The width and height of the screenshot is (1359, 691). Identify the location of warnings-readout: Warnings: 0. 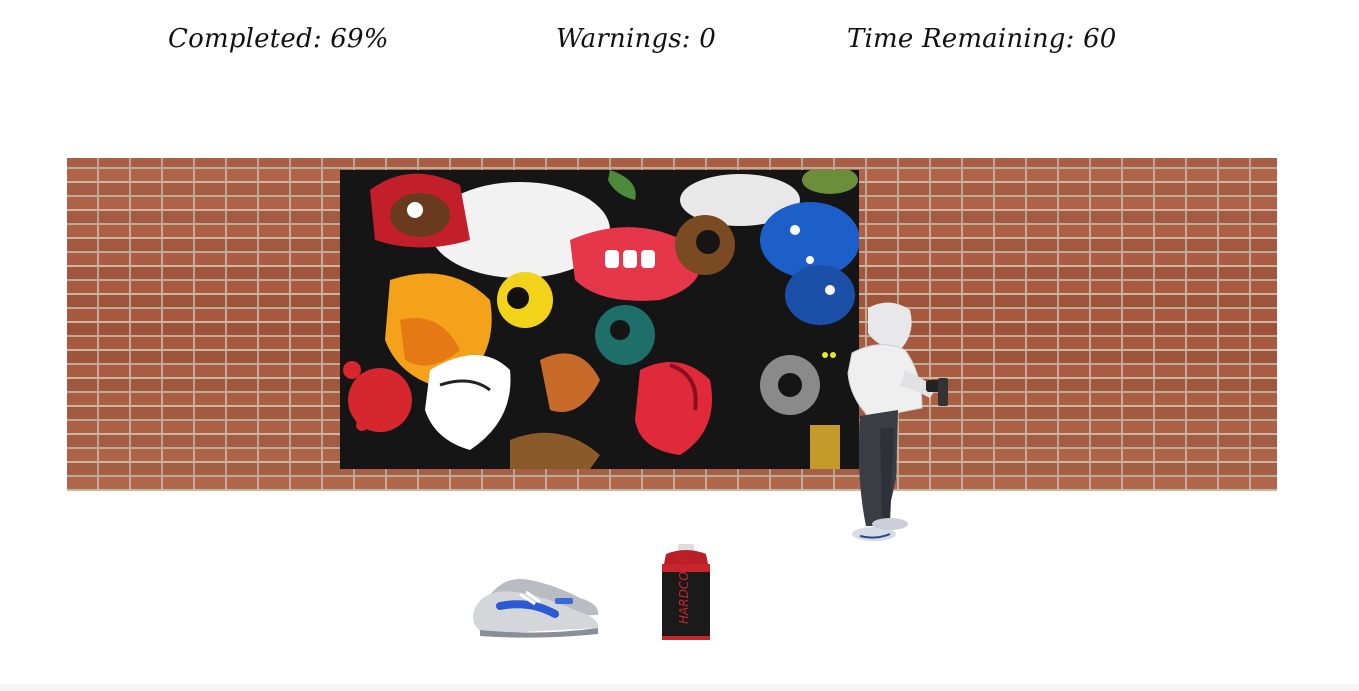
(636, 39).